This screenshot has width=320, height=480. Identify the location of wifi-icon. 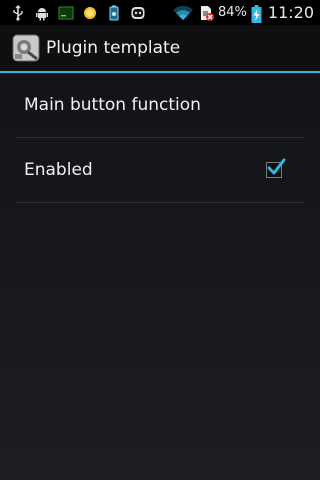
(183, 13).